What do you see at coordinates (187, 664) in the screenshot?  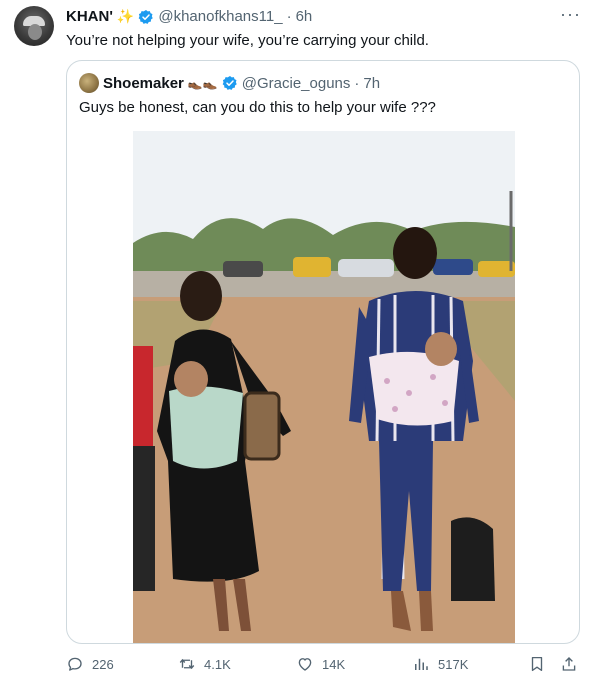 I see `repost-arrows-icon` at bounding box center [187, 664].